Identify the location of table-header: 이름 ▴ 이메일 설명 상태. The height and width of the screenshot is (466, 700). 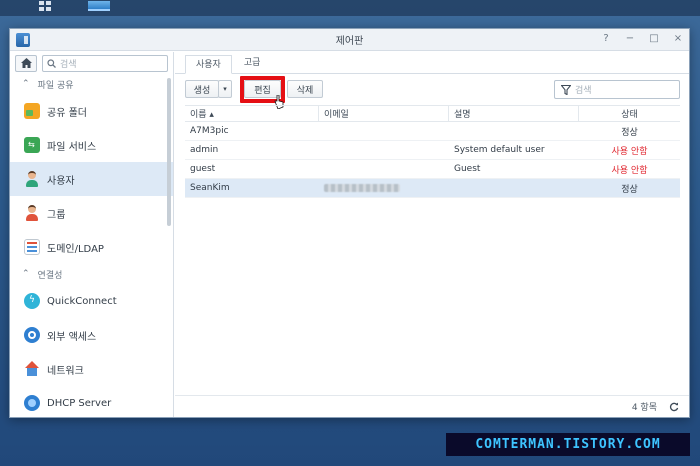
(432, 113).